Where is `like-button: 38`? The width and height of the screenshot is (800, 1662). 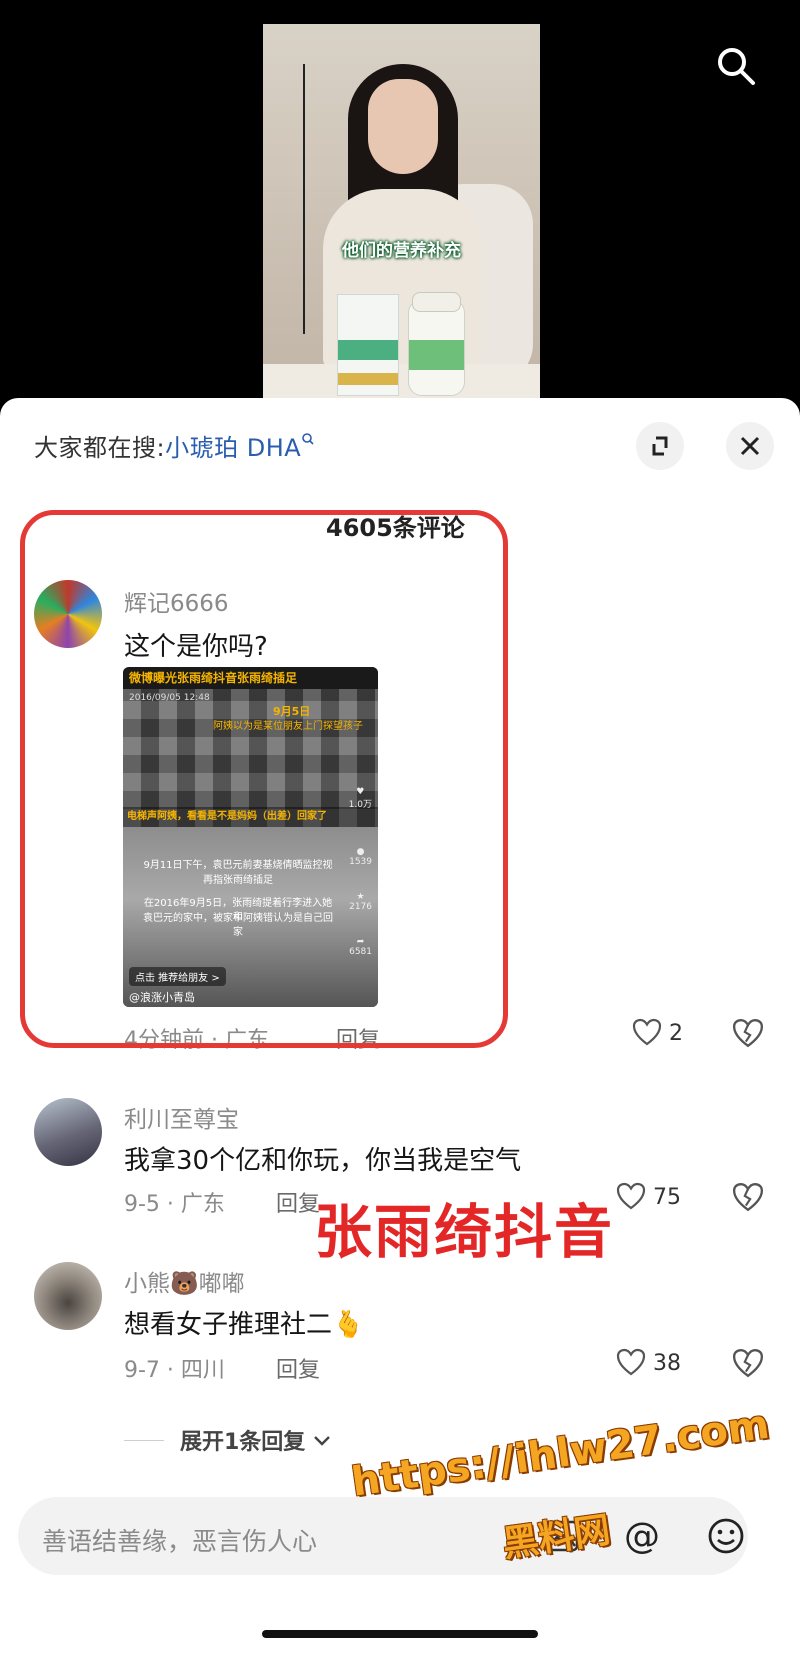 like-button: 38 is located at coordinates (648, 1362).